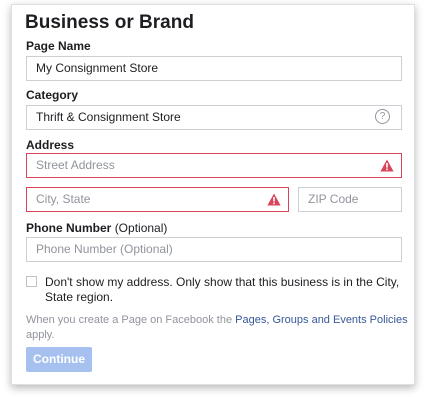 This screenshot has width=425, height=397. Describe the element at coordinates (63, 199) in the screenshot. I see `city-state-placeholder: City, State` at that location.